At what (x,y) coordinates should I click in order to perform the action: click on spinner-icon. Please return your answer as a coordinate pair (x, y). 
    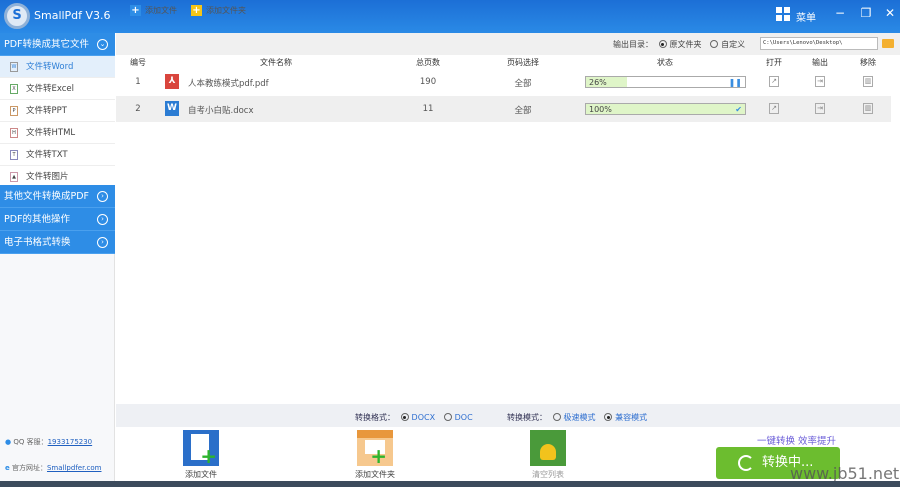
    Looking at the image, I should click on (746, 463).